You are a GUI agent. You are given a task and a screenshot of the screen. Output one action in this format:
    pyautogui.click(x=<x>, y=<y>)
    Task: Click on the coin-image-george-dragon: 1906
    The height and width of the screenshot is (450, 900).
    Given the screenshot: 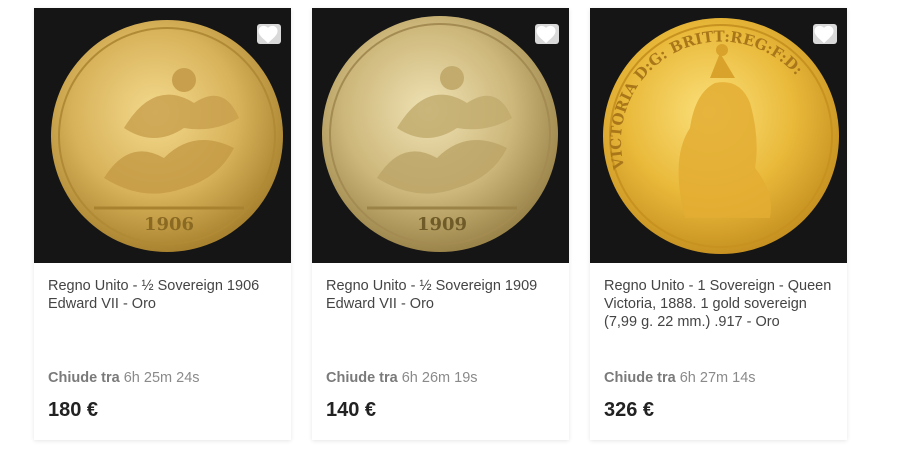 What is the action you would take?
    pyautogui.click(x=167, y=136)
    